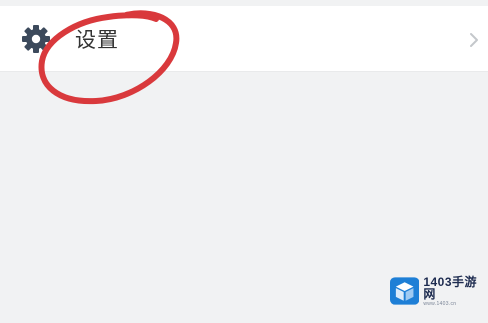 This screenshot has width=488, height=323. What do you see at coordinates (450, 287) in the screenshot?
I see `watermark-title: 1403手游网` at bounding box center [450, 287].